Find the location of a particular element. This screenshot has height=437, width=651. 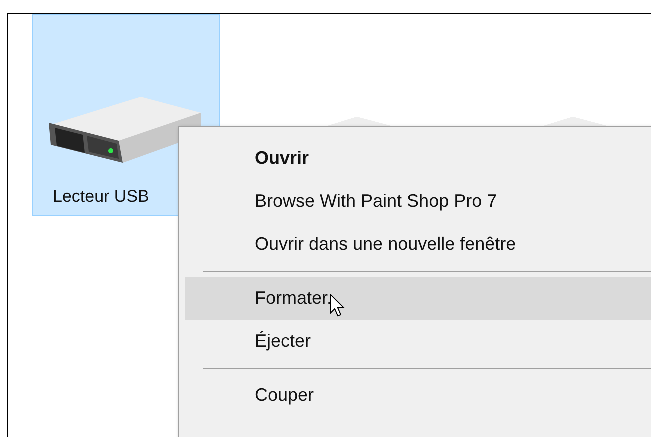

menu-item: Éjecter is located at coordinates (418, 341).